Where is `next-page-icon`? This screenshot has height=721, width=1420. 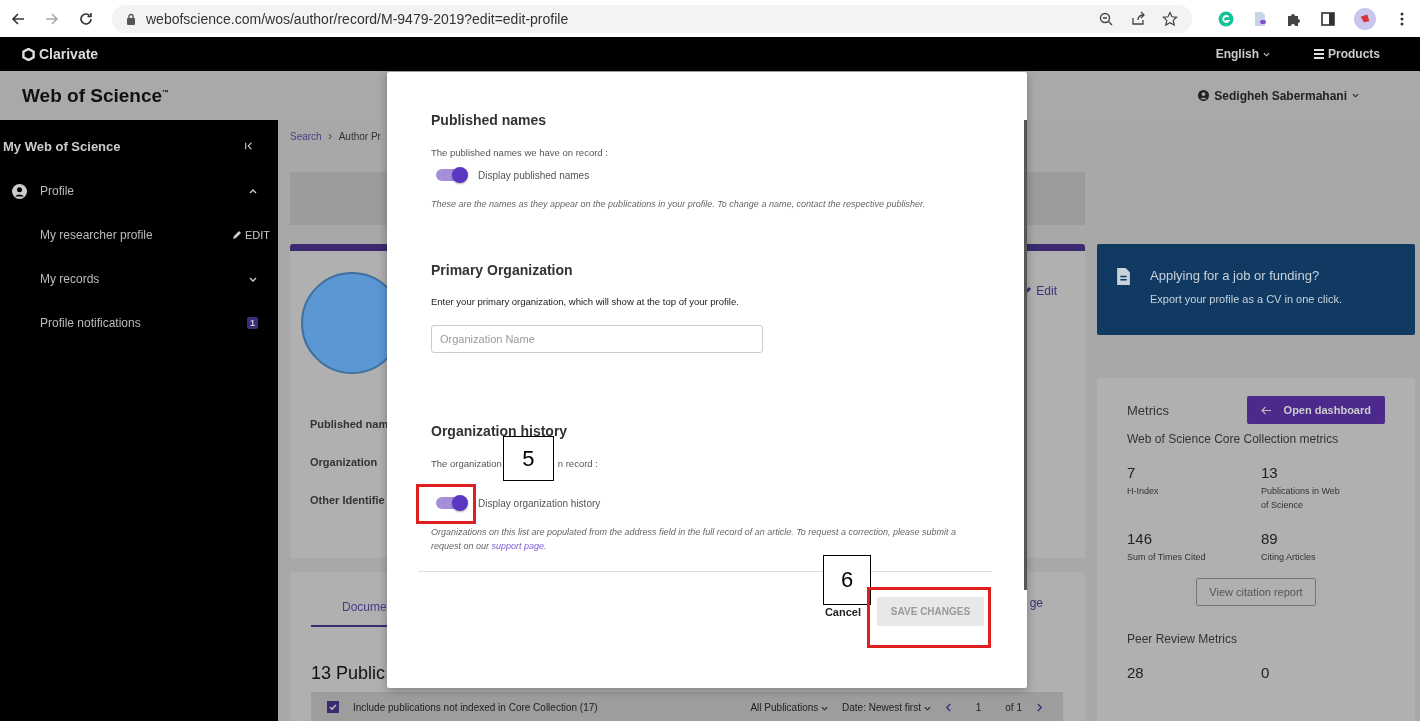
next-page-icon is located at coordinates (1039, 707).